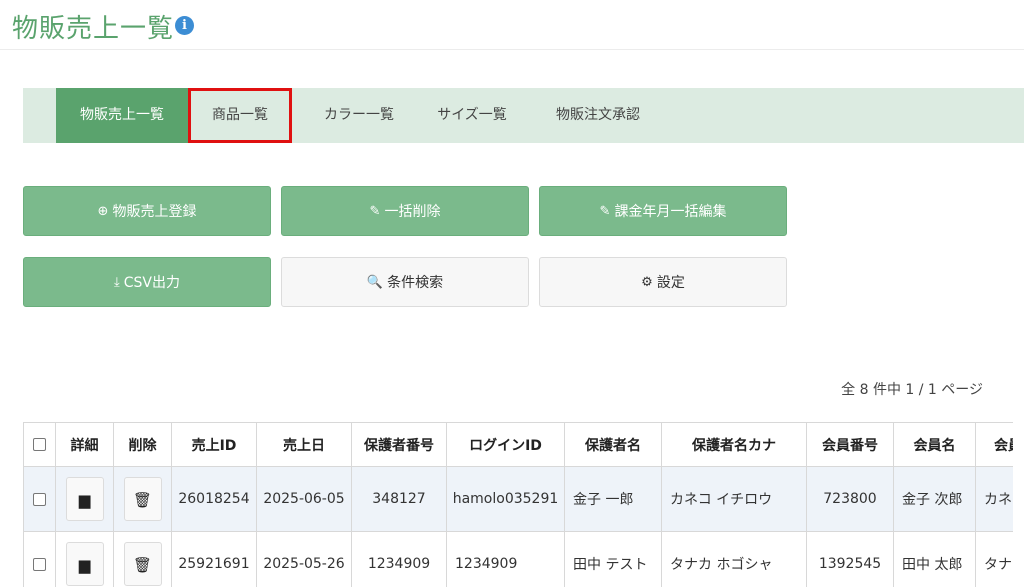  Describe the element at coordinates (304, 499) in the screenshot. I see `sale-date-cell: 2025-06-05` at that location.